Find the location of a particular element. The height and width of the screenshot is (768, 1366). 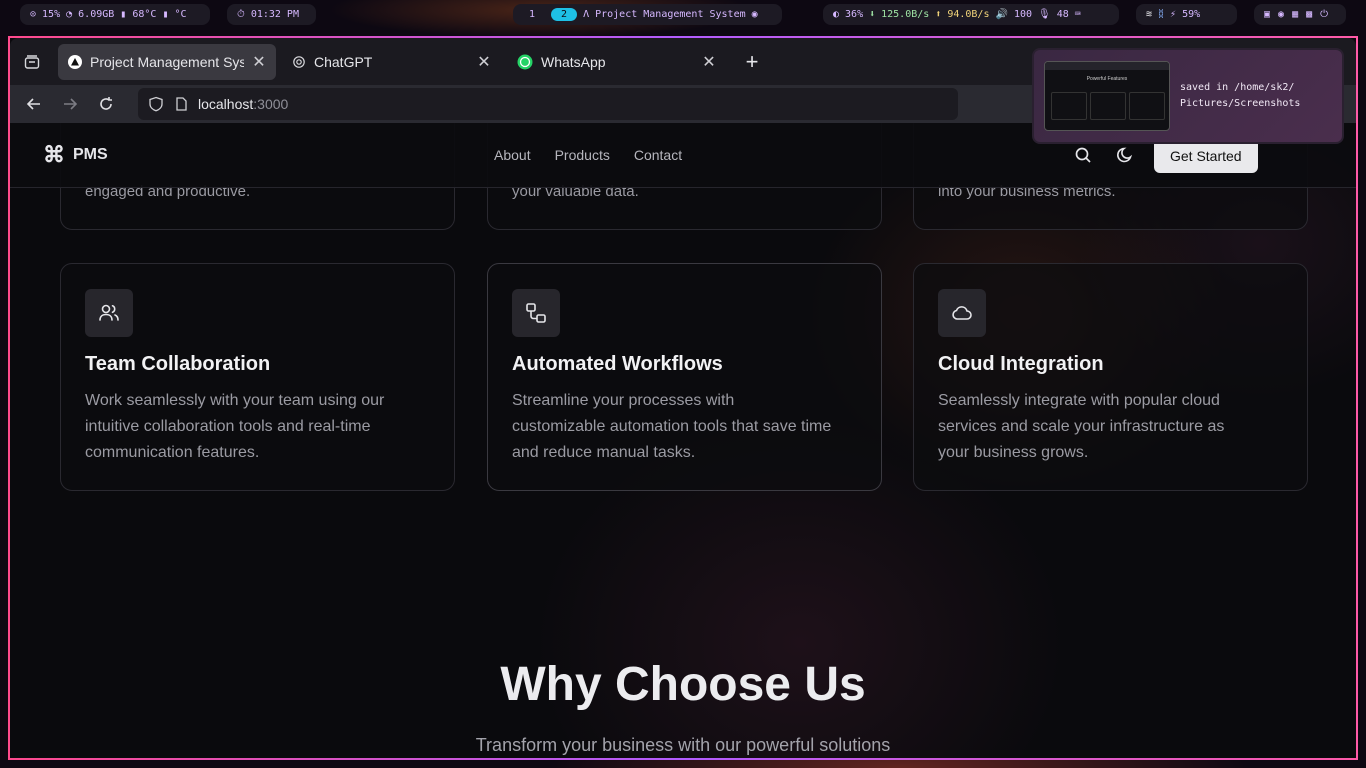

mic-icon: 🎙 is located at coordinates (1044, 14).